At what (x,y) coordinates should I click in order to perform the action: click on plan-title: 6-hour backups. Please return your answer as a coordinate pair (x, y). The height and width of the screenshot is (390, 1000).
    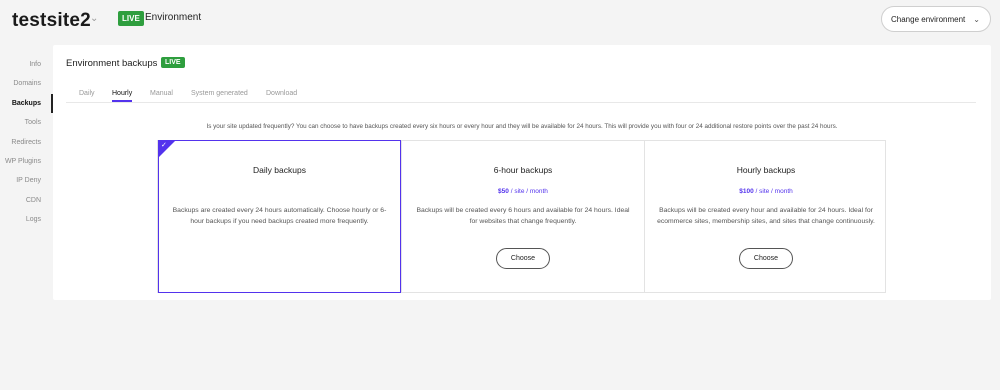
    Looking at the image, I should click on (523, 170).